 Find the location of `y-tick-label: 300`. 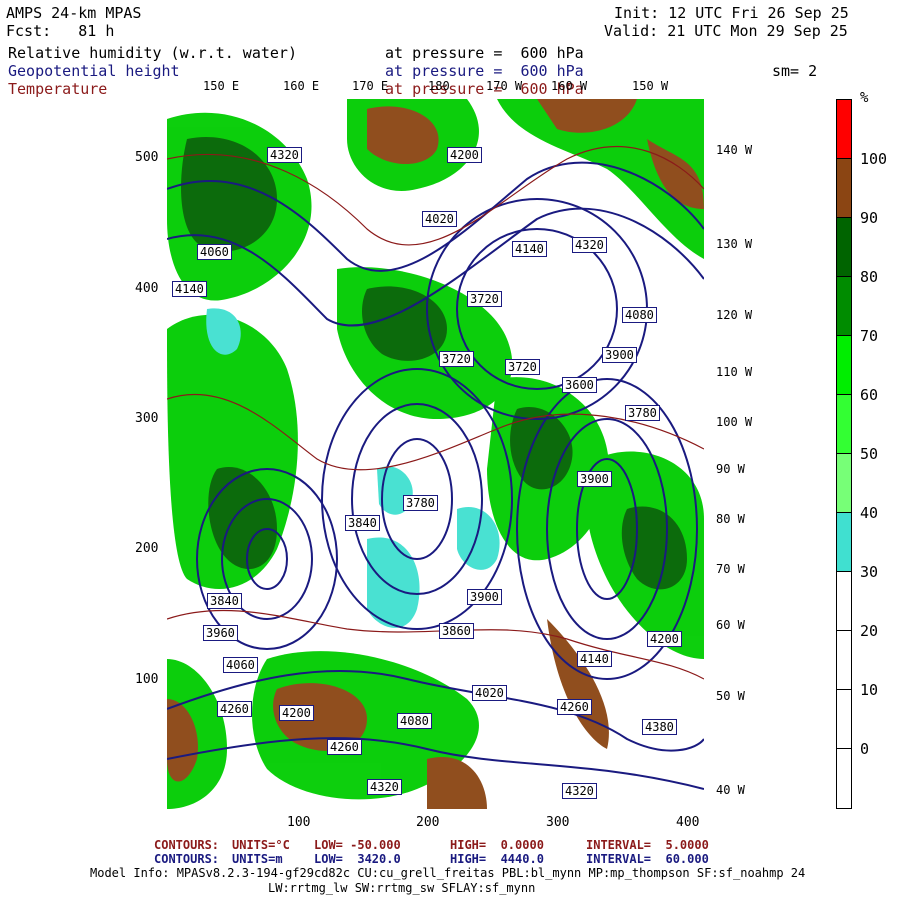

y-tick-label: 300 is located at coordinates (147, 418).